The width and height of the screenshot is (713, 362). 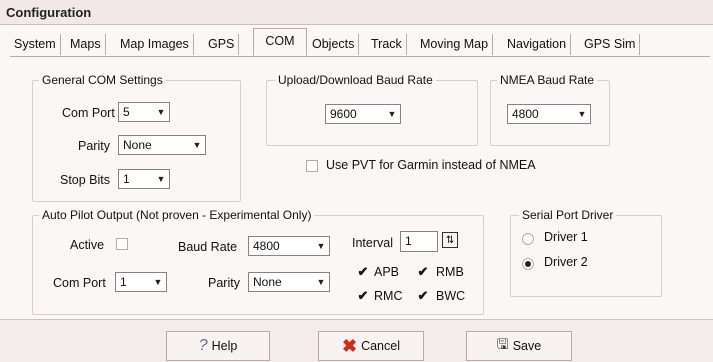 I want to click on disk-icon: 🖫, so click(x=502, y=344).